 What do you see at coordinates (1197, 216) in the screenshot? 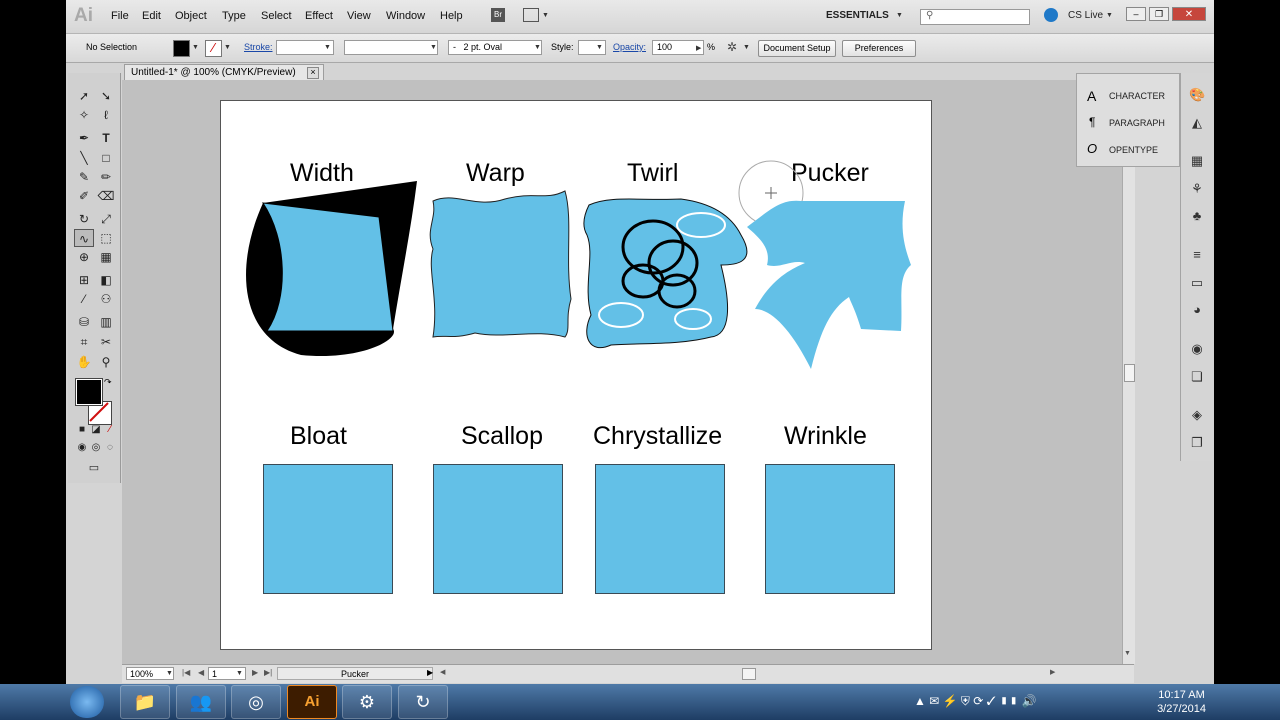
I see `symbols-panel-icon: ♣` at bounding box center [1197, 216].